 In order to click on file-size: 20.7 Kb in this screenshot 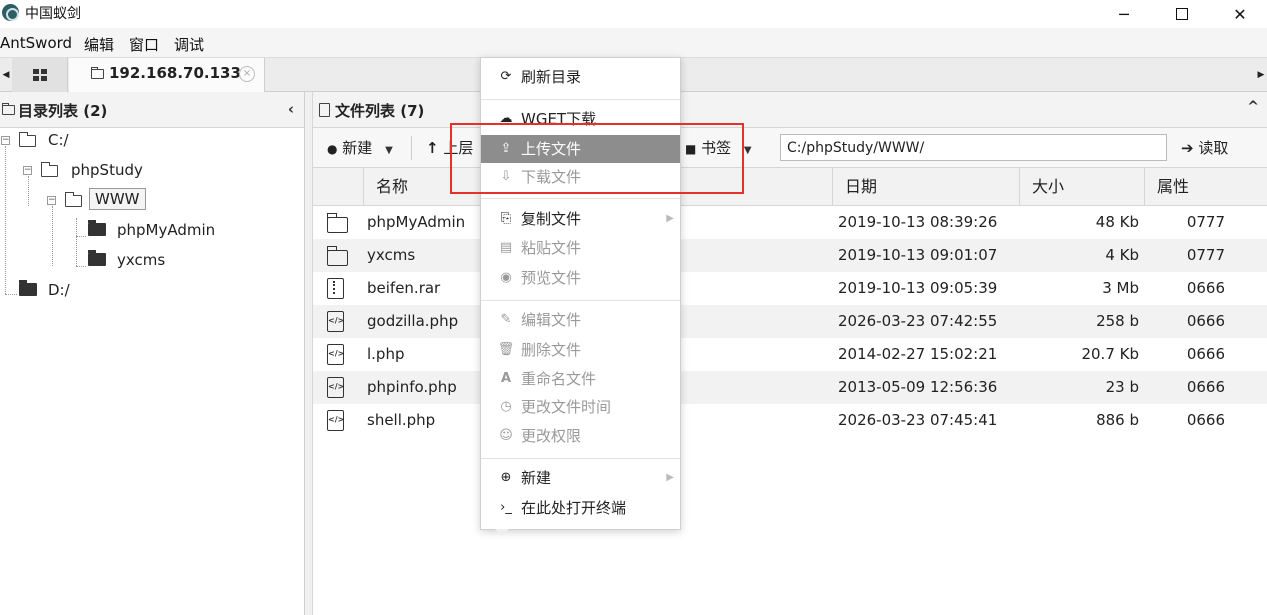, I will do `click(1110, 354)`.